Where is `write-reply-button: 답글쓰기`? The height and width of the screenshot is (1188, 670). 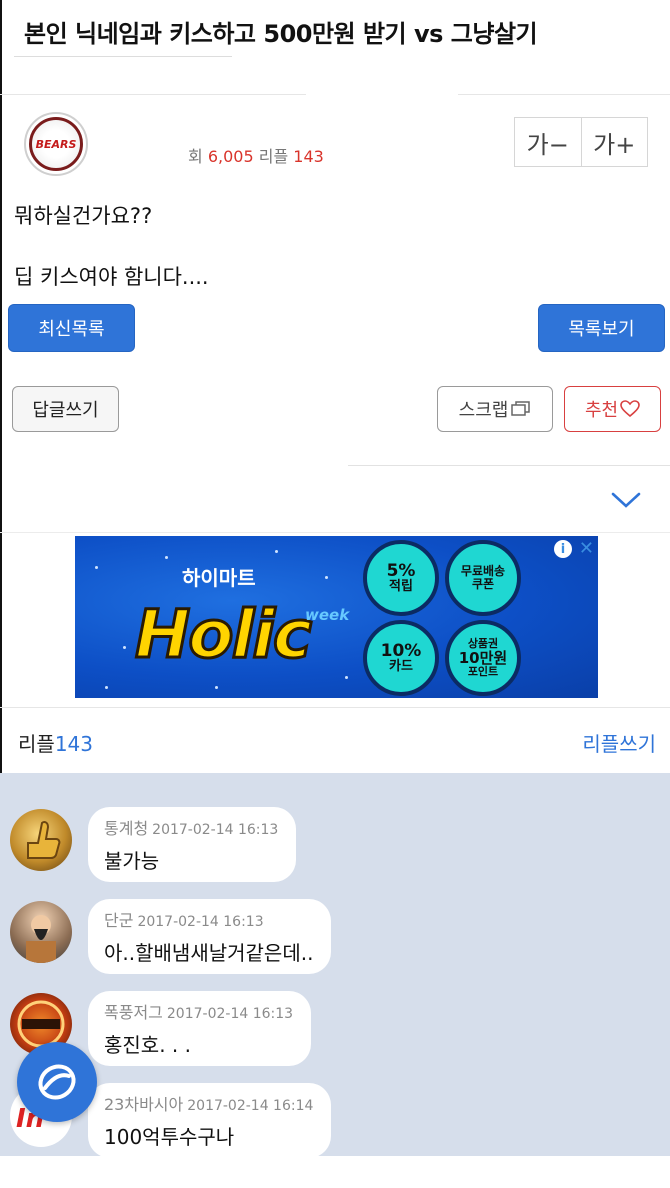 write-reply-button: 답글쓰기 is located at coordinates (65, 409).